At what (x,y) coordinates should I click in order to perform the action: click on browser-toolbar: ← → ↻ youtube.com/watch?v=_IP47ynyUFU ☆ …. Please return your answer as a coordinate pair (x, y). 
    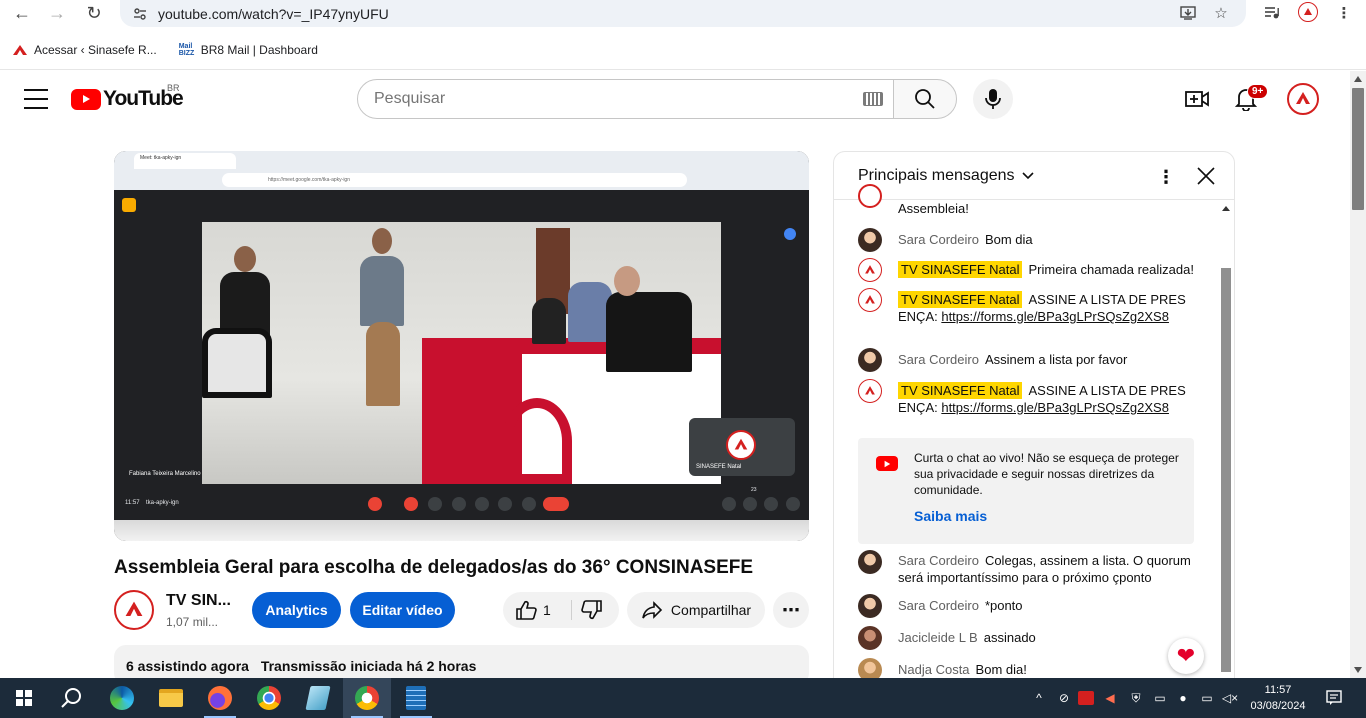
    Looking at the image, I should click on (683, 35).